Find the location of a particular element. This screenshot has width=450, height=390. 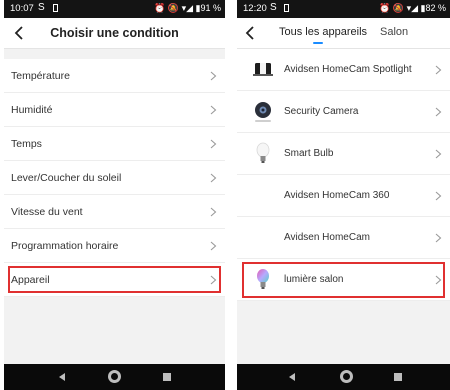

condition-item: Température is located at coordinates (114, 76).